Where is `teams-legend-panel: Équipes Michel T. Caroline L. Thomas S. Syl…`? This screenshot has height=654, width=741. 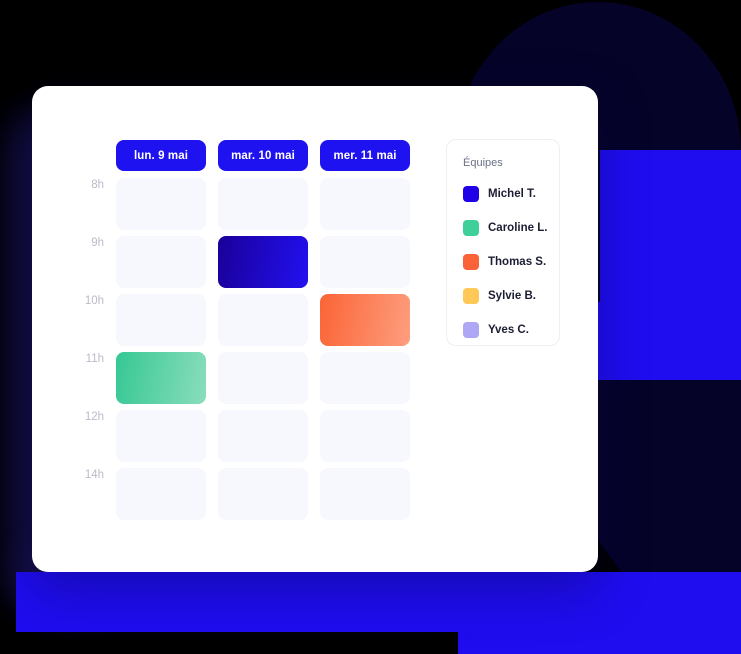 teams-legend-panel: Équipes Michel T. Caroline L. Thomas S. Syl… is located at coordinates (503, 242).